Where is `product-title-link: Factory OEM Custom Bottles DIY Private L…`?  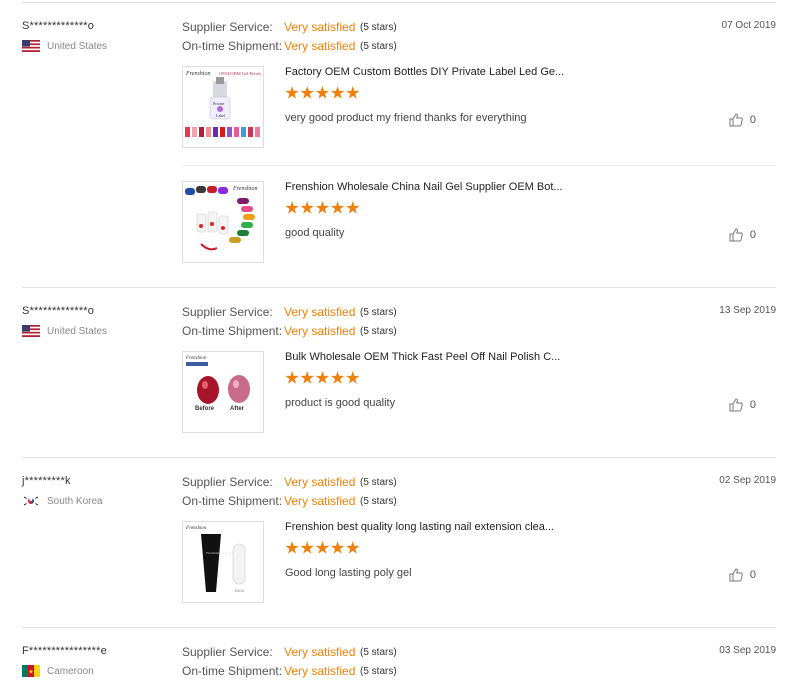 product-title-link: Factory OEM Custom Bottles DIY Private L… is located at coordinates (424, 72).